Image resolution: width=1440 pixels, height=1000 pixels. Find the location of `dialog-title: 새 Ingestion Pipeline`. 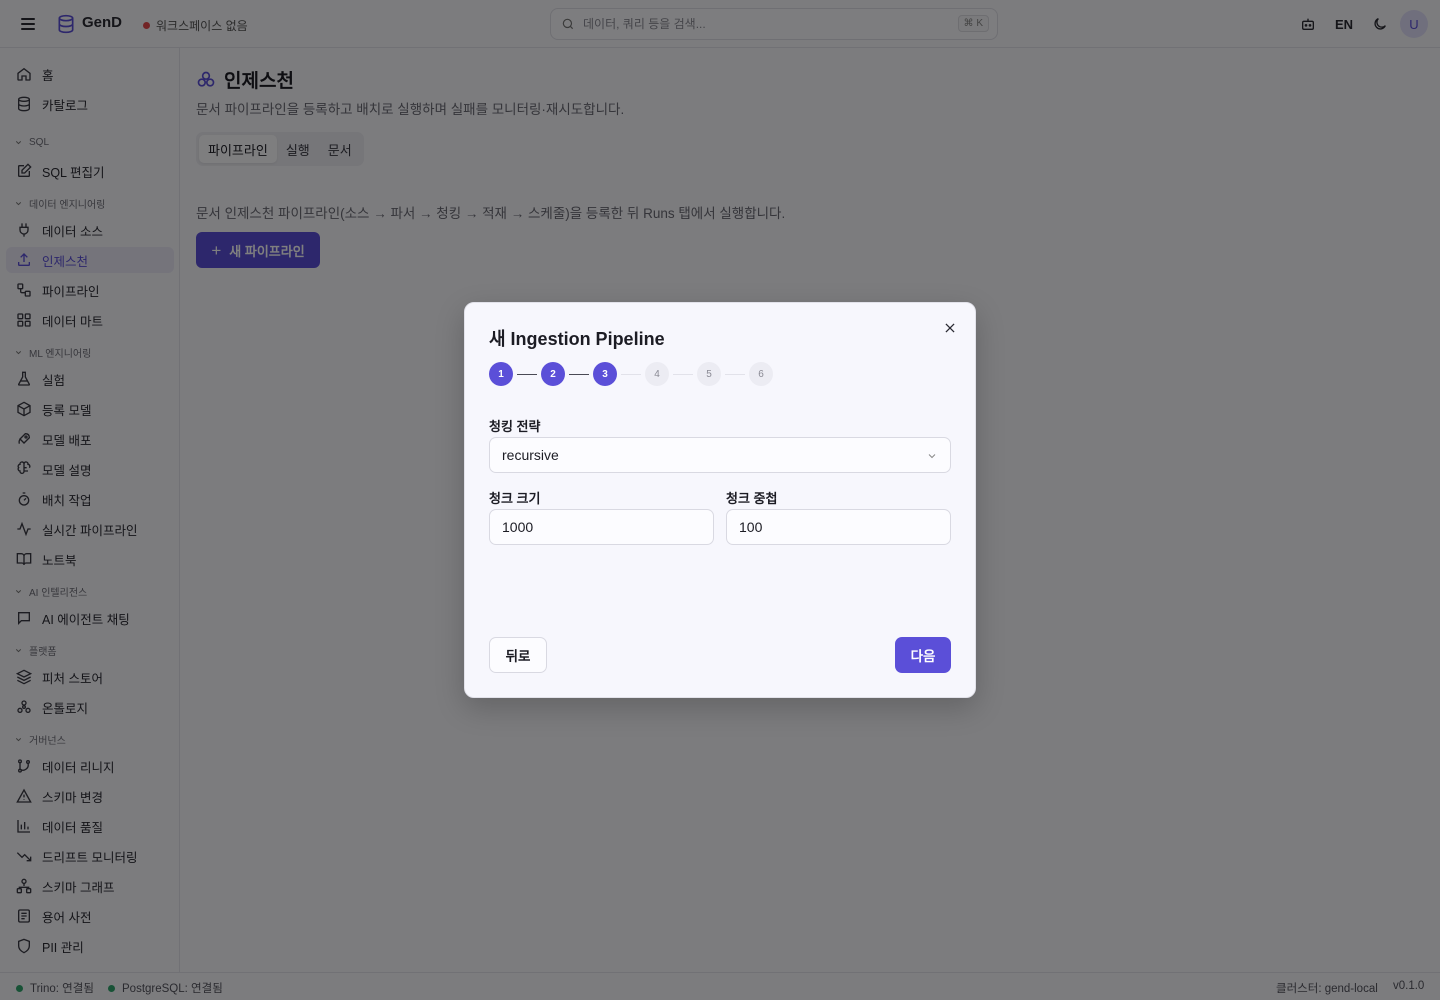

dialog-title: 새 Ingestion Pipeline is located at coordinates (577, 339).